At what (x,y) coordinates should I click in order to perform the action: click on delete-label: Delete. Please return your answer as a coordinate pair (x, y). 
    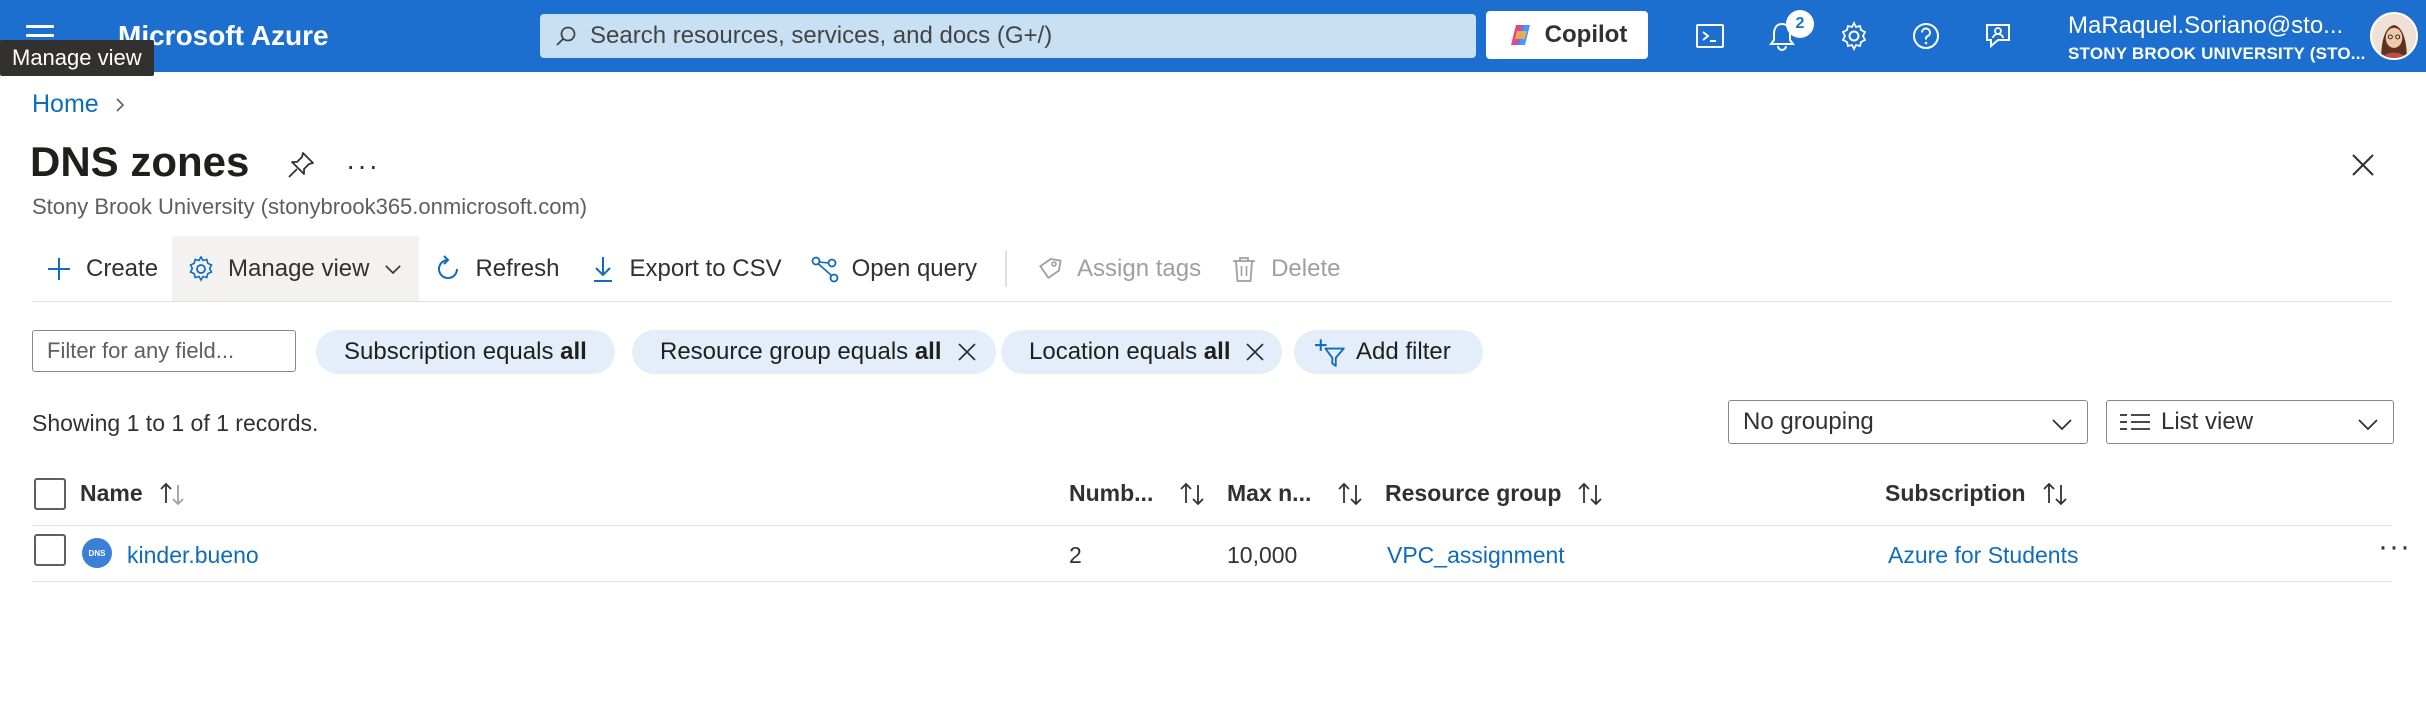
    Looking at the image, I should click on (1306, 268).